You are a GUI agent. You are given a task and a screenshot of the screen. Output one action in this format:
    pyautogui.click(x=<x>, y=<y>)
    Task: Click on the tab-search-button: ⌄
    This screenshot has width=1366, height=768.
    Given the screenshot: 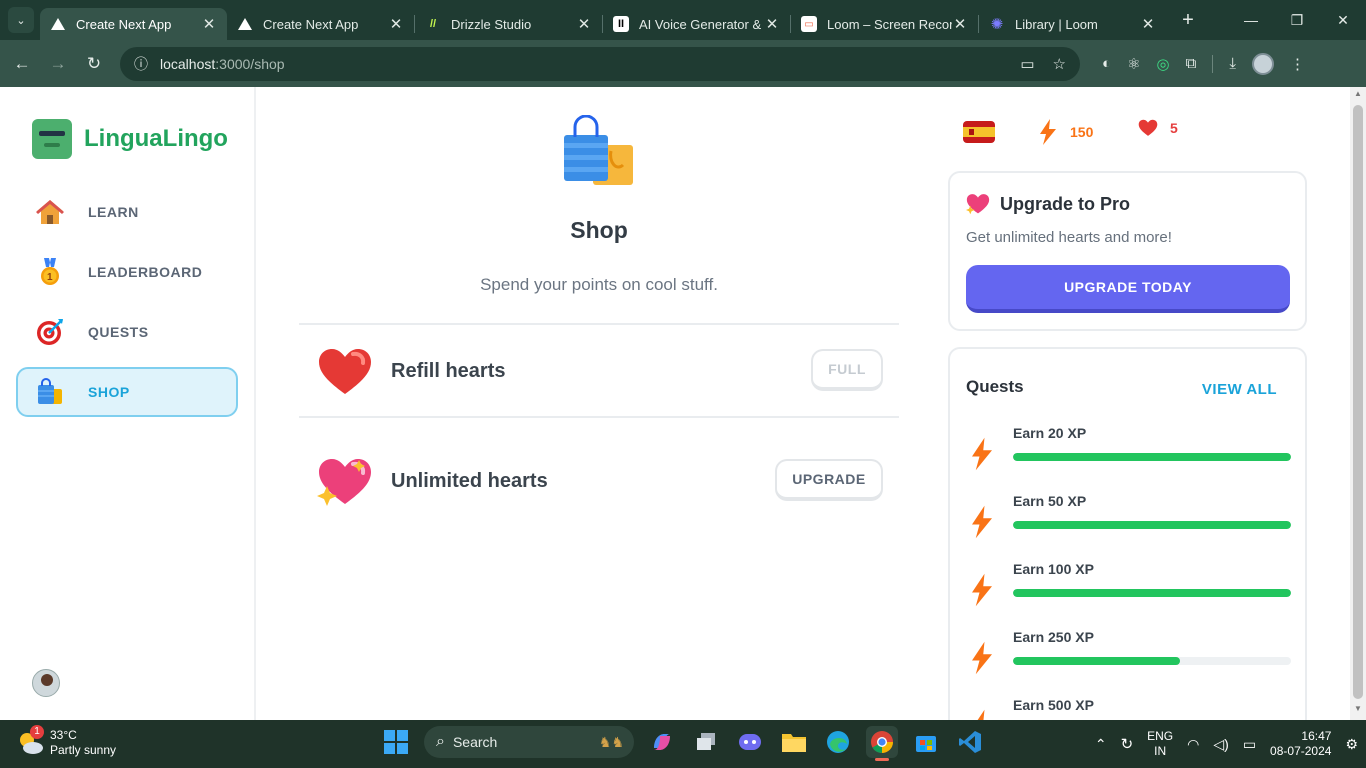 What is the action you would take?
    pyautogui.click(x=21, y=20)
    